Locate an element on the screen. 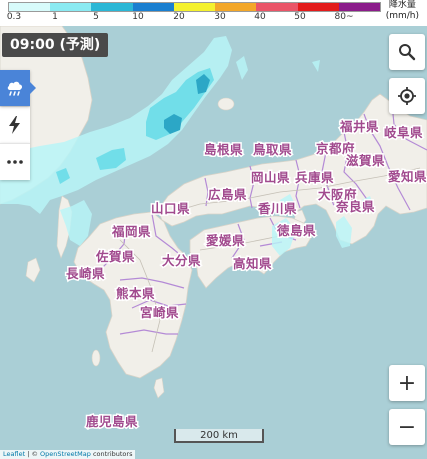 The width and height of the screenshot is (427, 459). locate-icon is located at coordinates (407, 96).